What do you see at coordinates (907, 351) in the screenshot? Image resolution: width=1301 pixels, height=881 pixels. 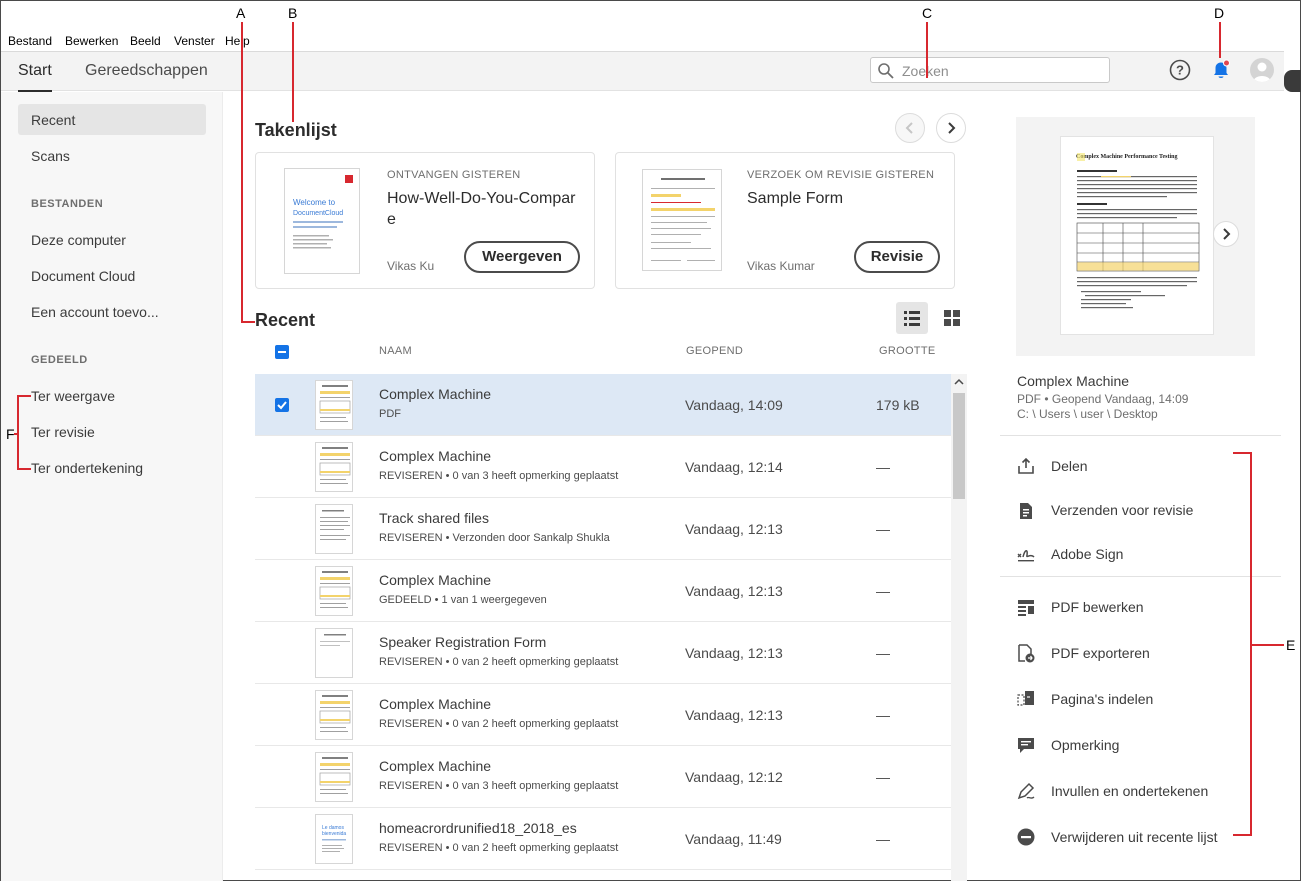 I see `column-size: GROOTTE` at bounding box center [907, 351].